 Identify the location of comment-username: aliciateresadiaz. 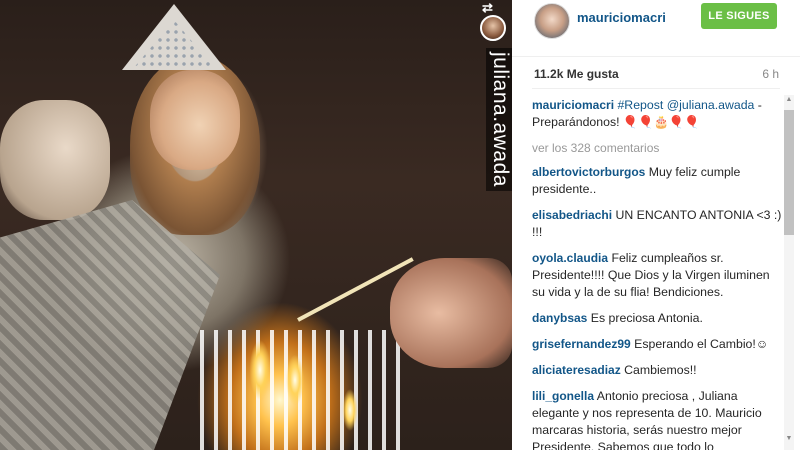
(576, 370).